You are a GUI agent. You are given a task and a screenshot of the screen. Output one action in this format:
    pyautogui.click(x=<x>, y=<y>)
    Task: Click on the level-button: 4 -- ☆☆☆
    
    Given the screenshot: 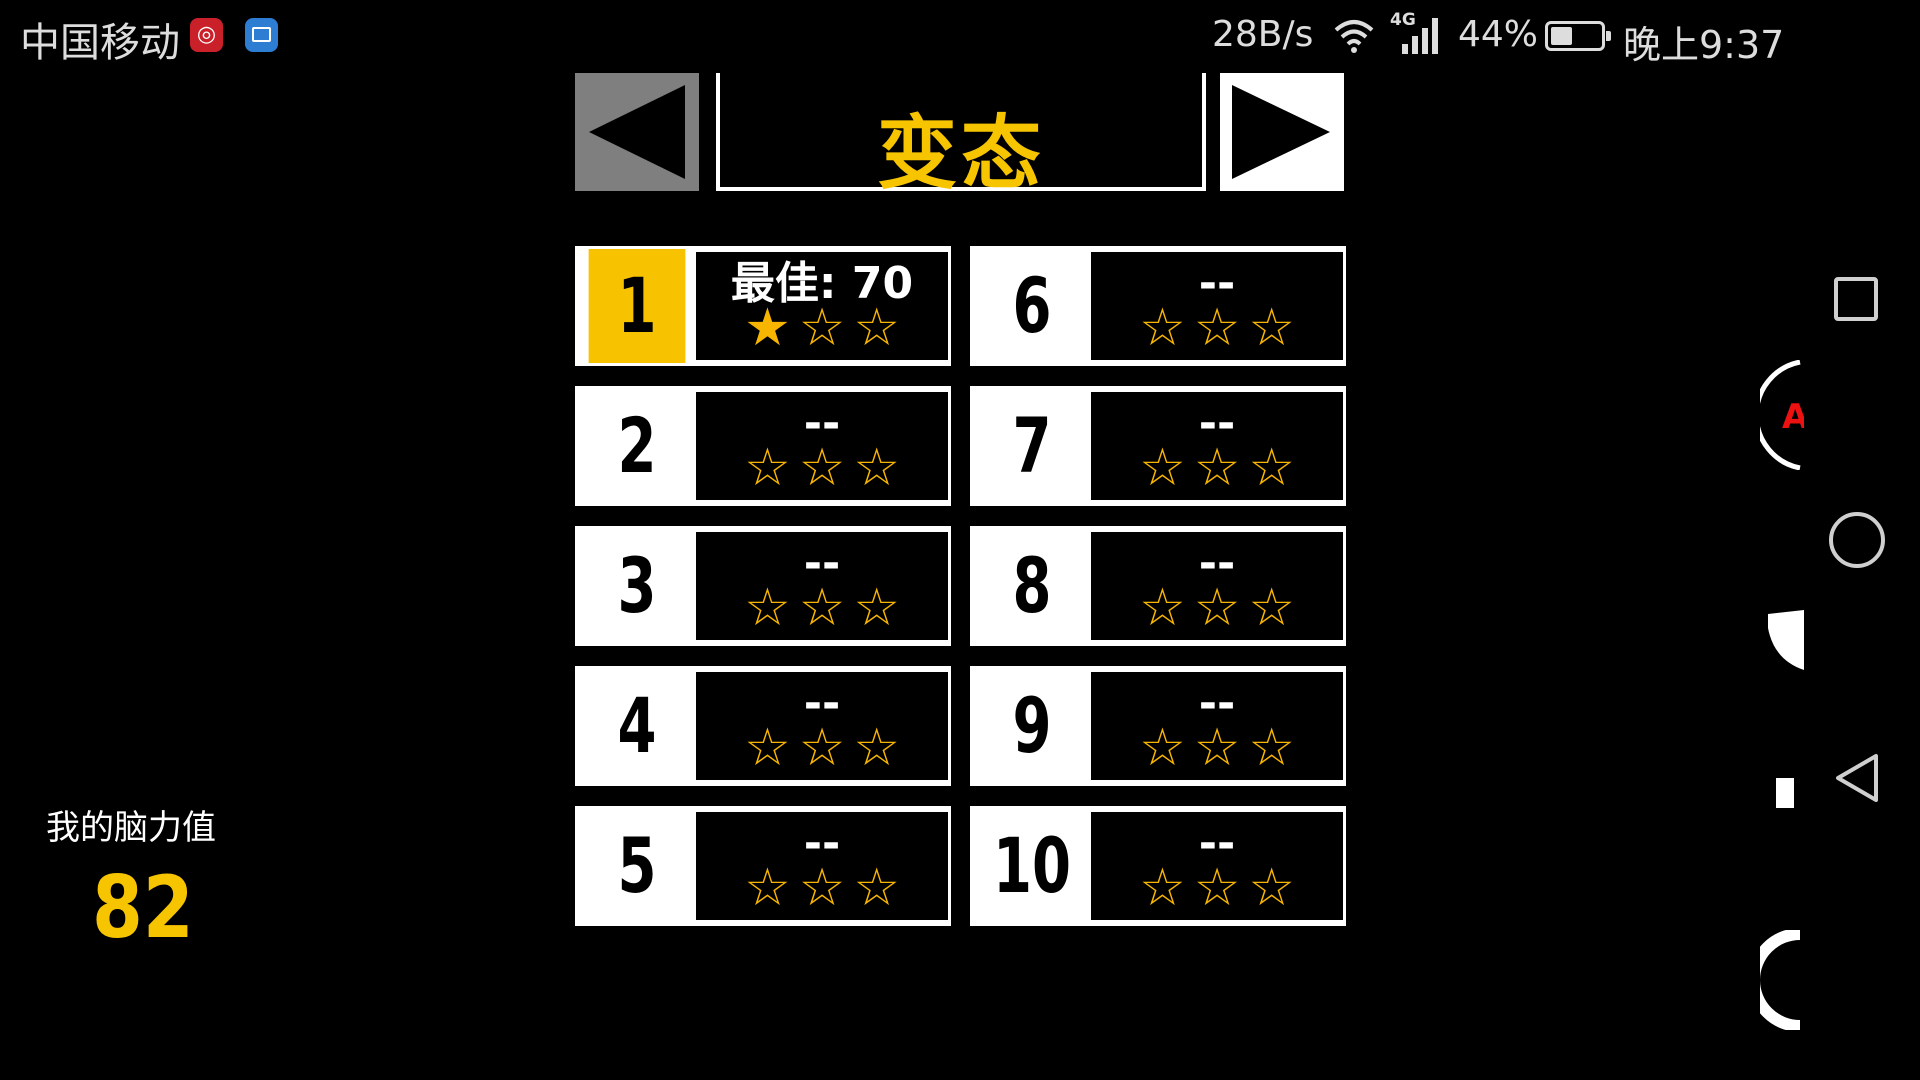 What is the action you would take?
    pyautogui.click(x=763, y=726)
    